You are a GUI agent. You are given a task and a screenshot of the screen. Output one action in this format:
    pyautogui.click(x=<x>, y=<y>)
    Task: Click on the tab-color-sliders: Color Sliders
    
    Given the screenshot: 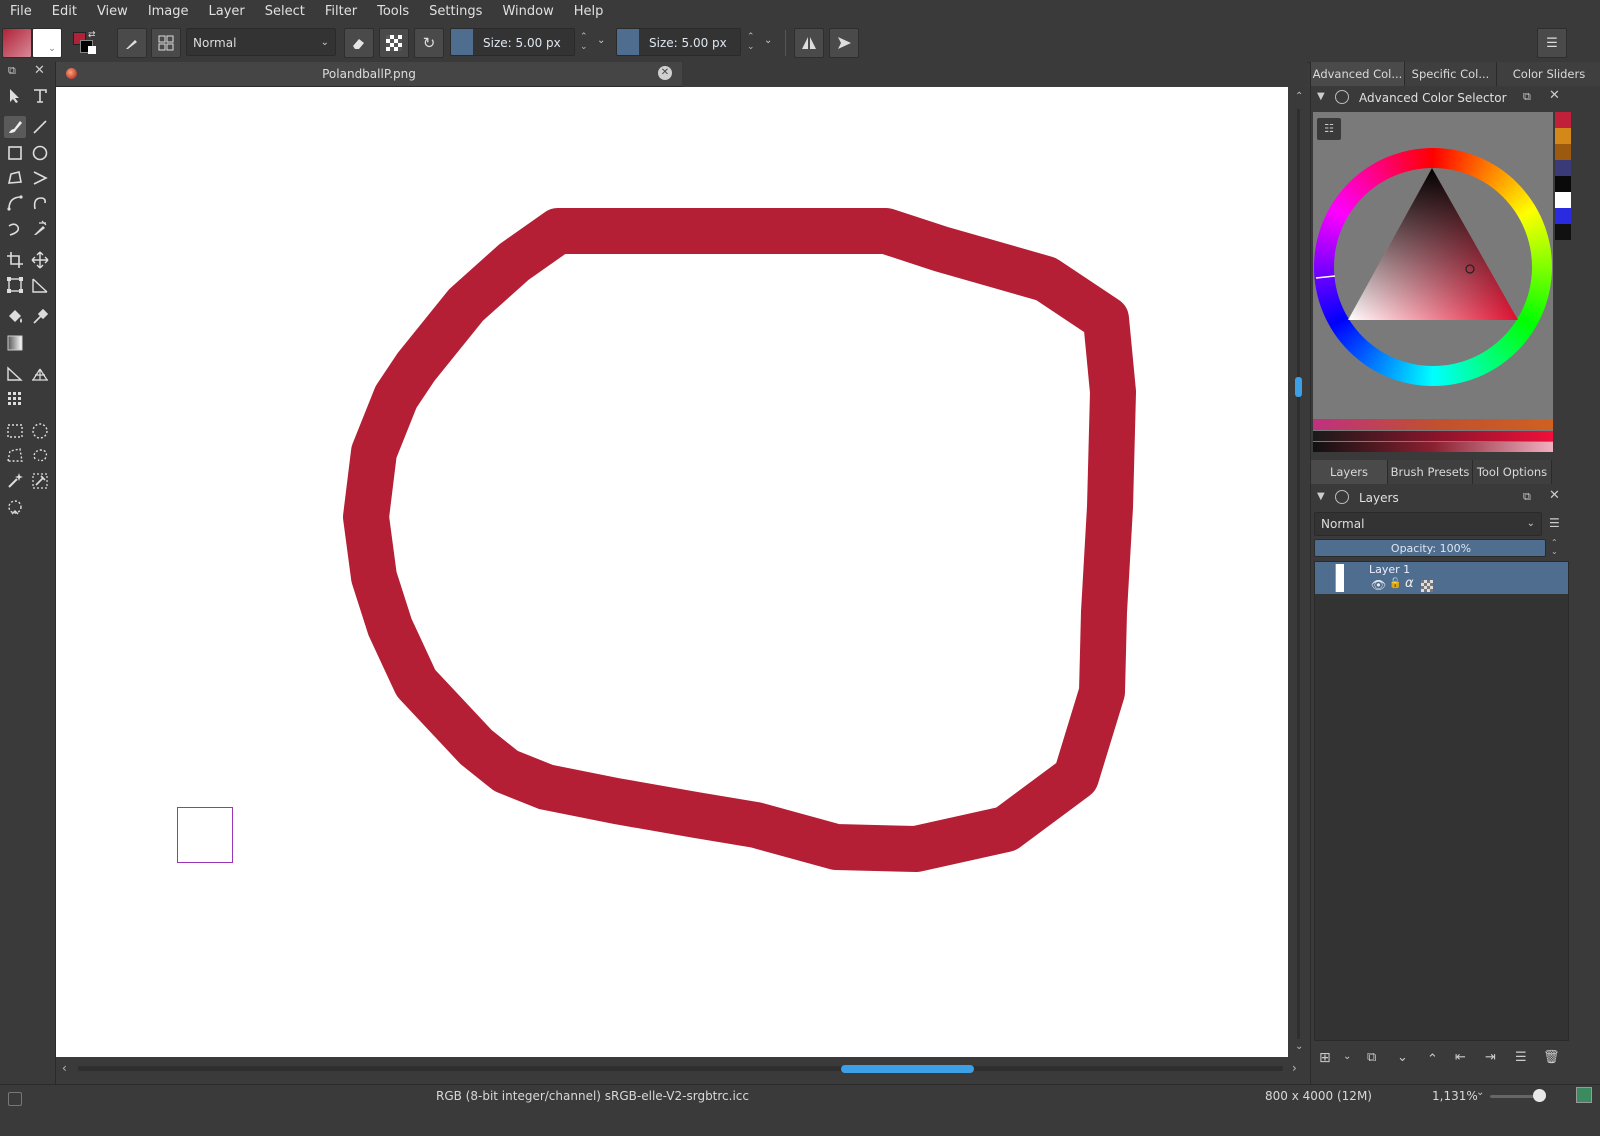 What is the action you would take?
    pyautogui.click(x=1548, y=74)
    